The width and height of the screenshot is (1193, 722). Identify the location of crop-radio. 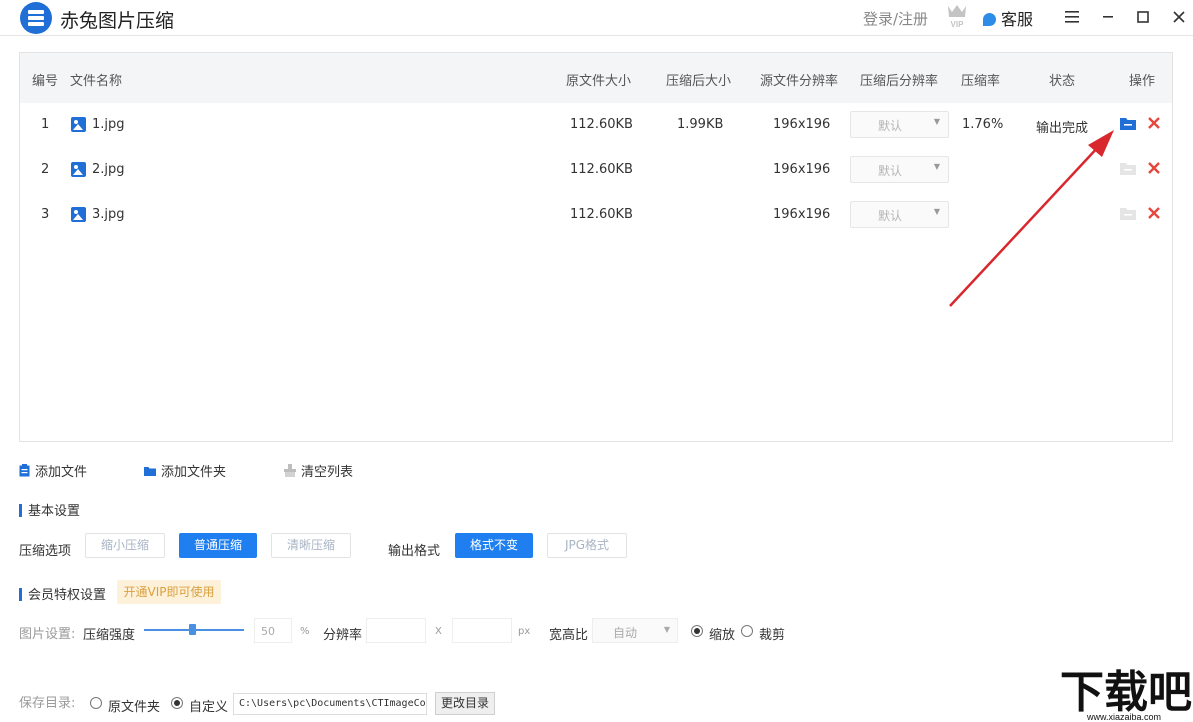
(747, 631).